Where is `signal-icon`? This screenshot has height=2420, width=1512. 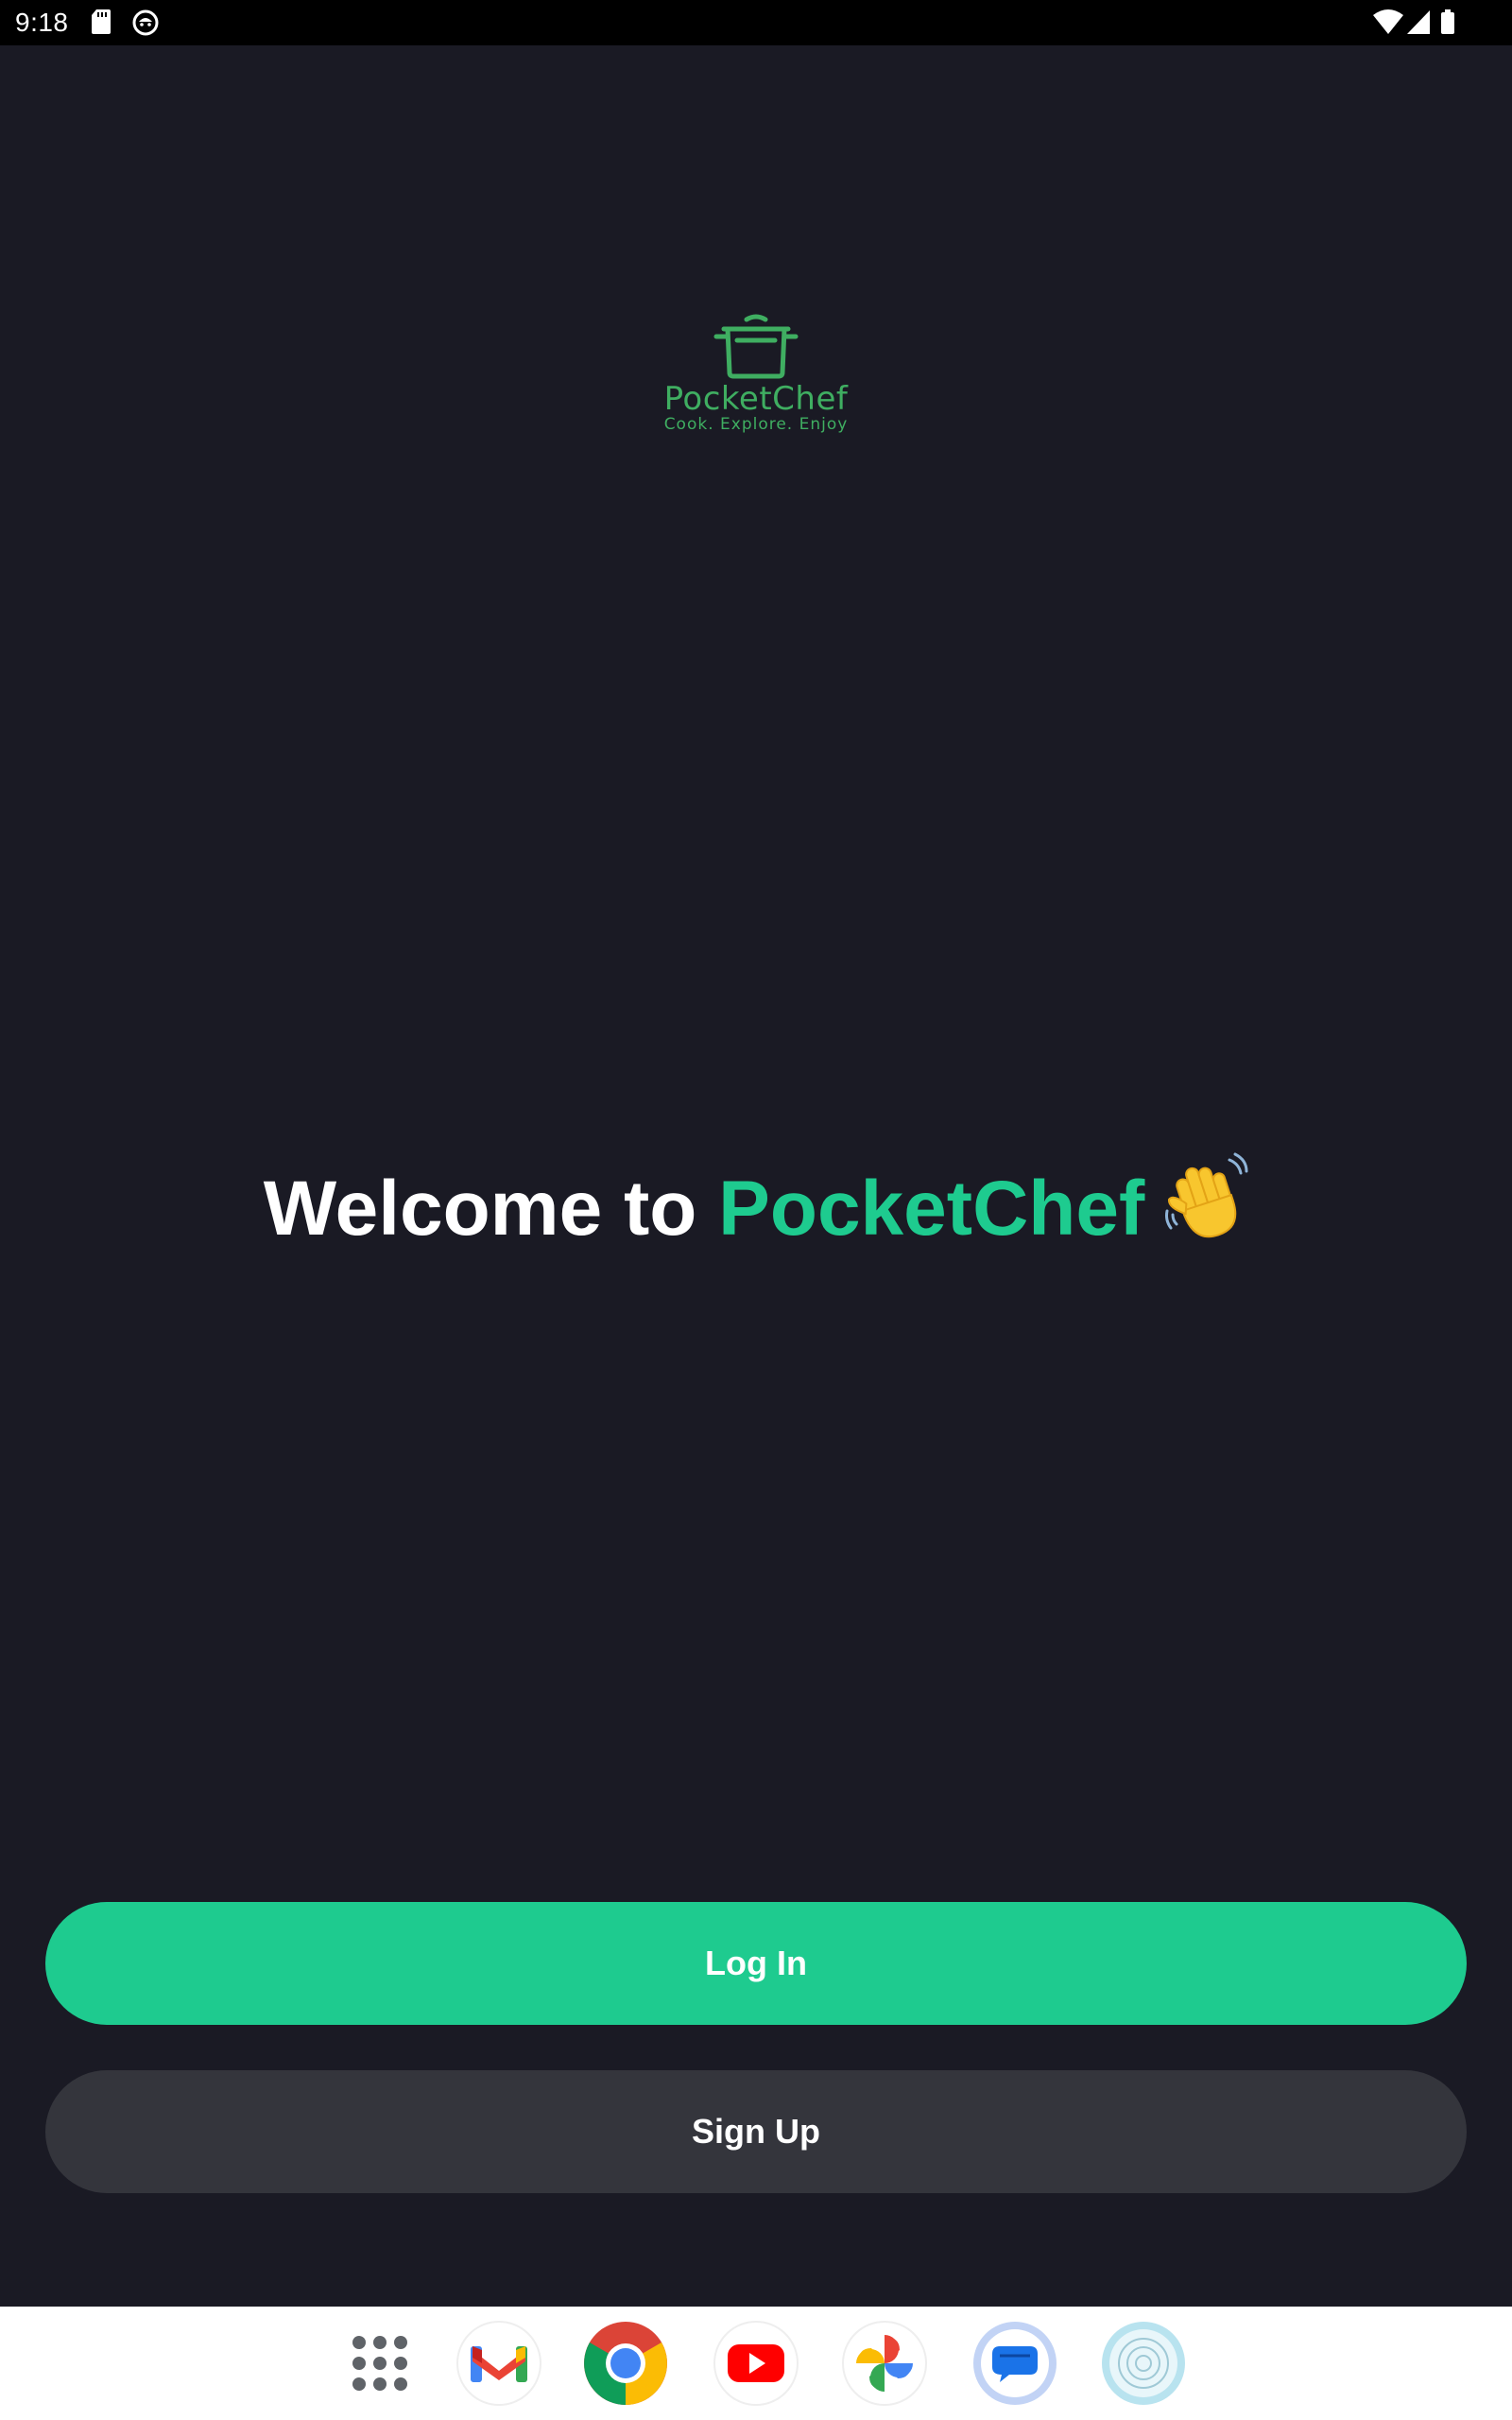
signal-icon is located at coordinates (1418, 22).